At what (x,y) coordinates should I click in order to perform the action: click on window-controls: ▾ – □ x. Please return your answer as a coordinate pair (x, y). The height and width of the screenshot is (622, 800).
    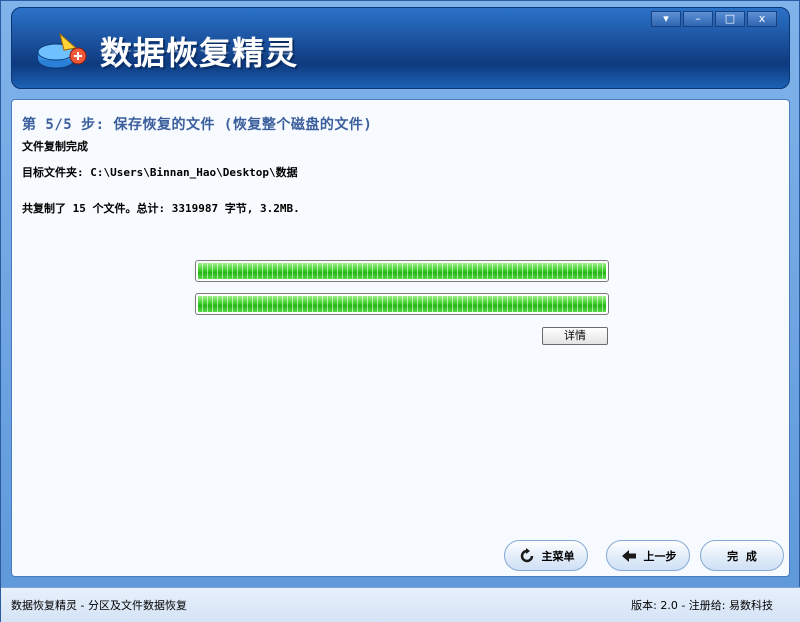
    Looking at the image, I should click on (714, 19).